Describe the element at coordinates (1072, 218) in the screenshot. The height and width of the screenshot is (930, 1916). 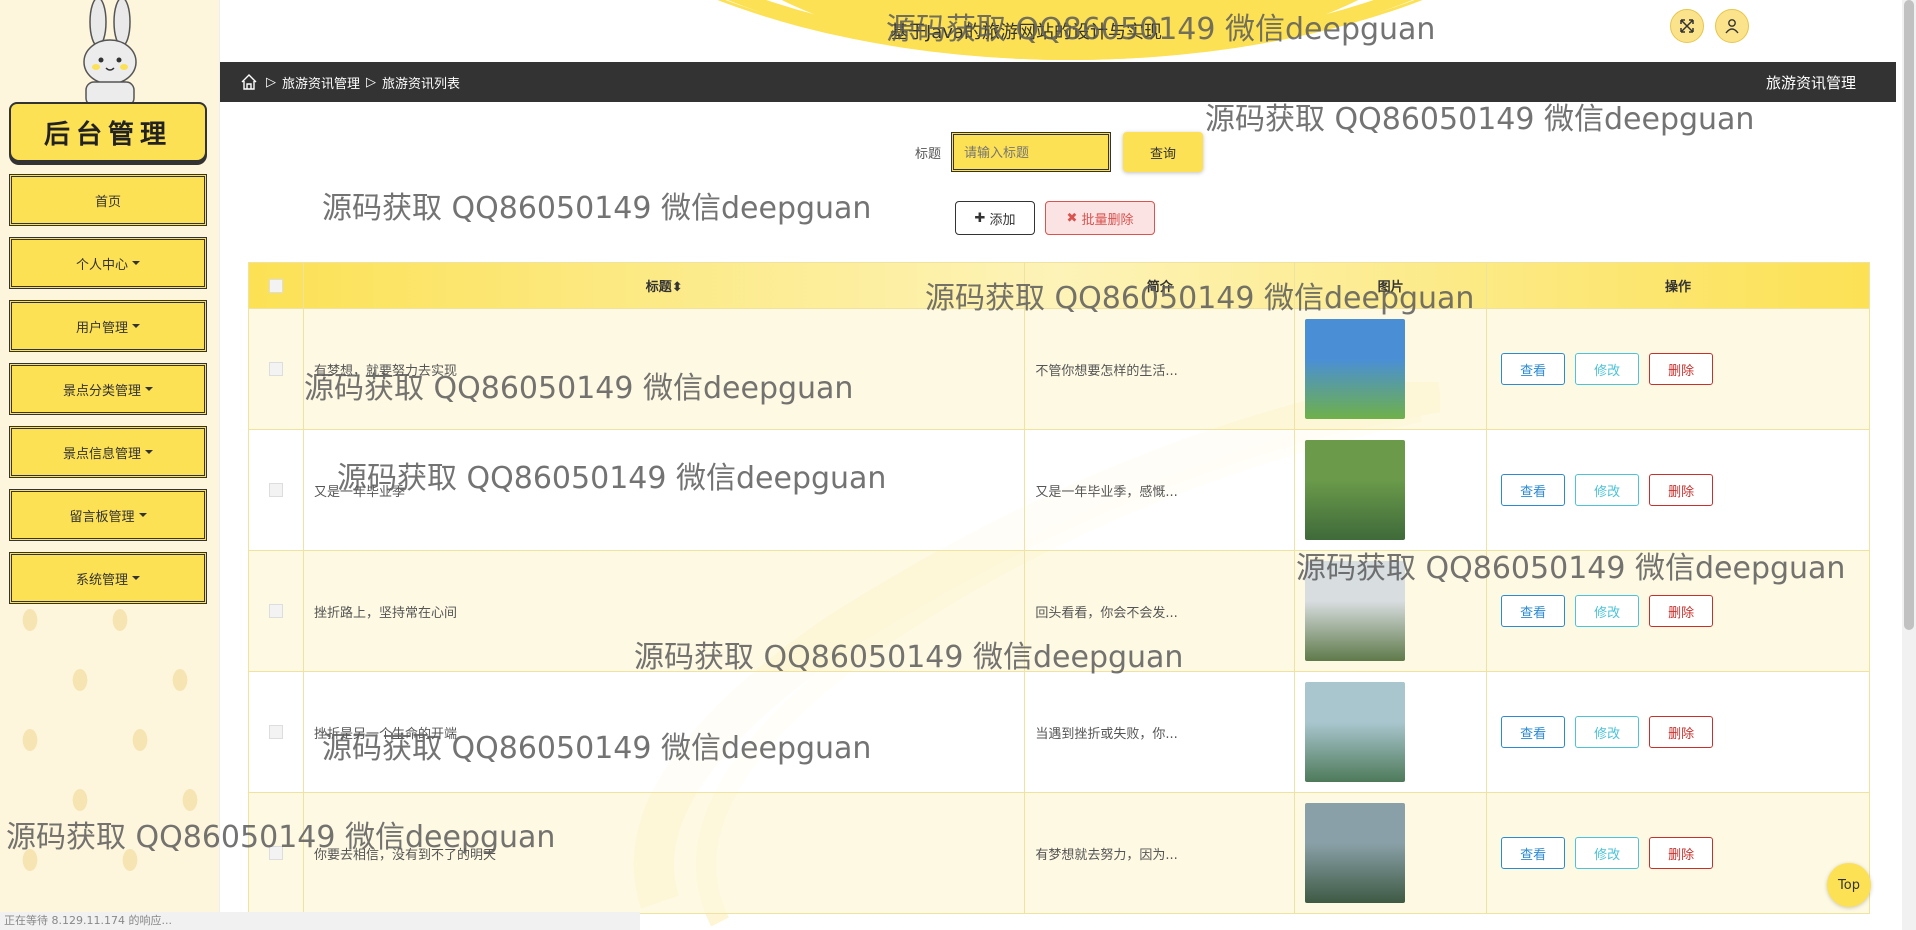
I see `close-icon: ✖` at that location.